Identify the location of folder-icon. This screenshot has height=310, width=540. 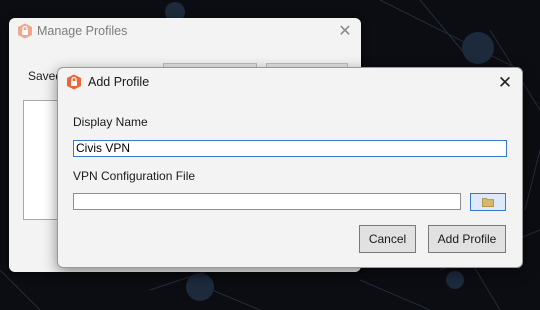
(488, 202).